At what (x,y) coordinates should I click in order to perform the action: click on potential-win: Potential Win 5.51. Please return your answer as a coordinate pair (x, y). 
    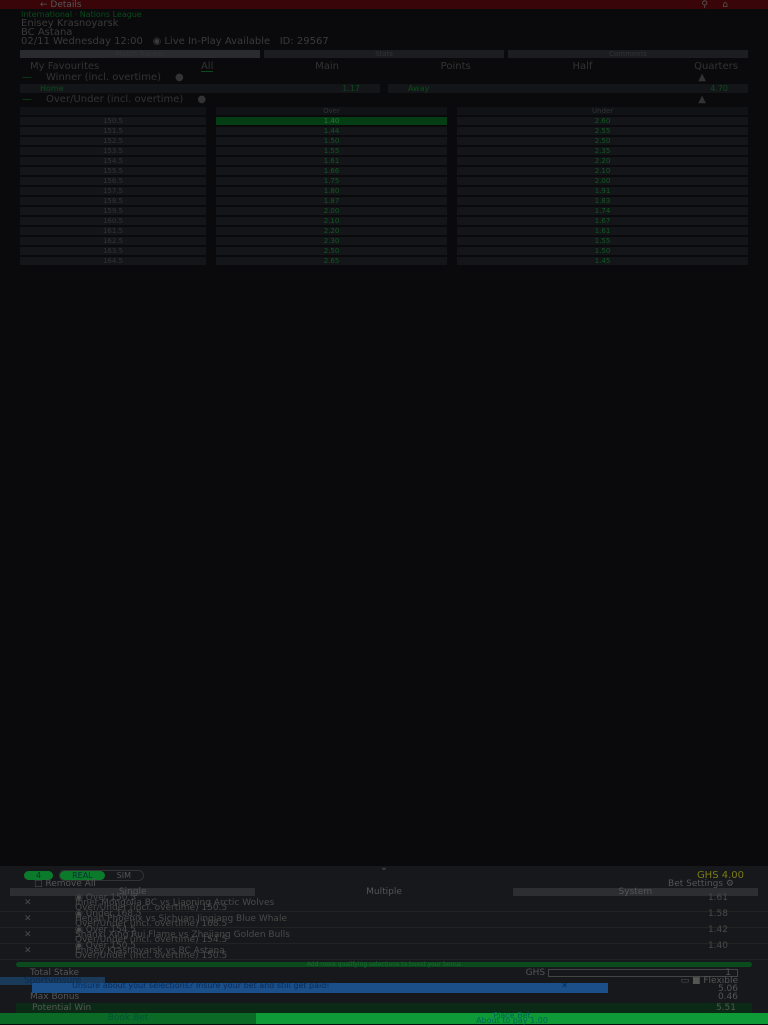
    Looking at the image, I should click on (384, 1008).